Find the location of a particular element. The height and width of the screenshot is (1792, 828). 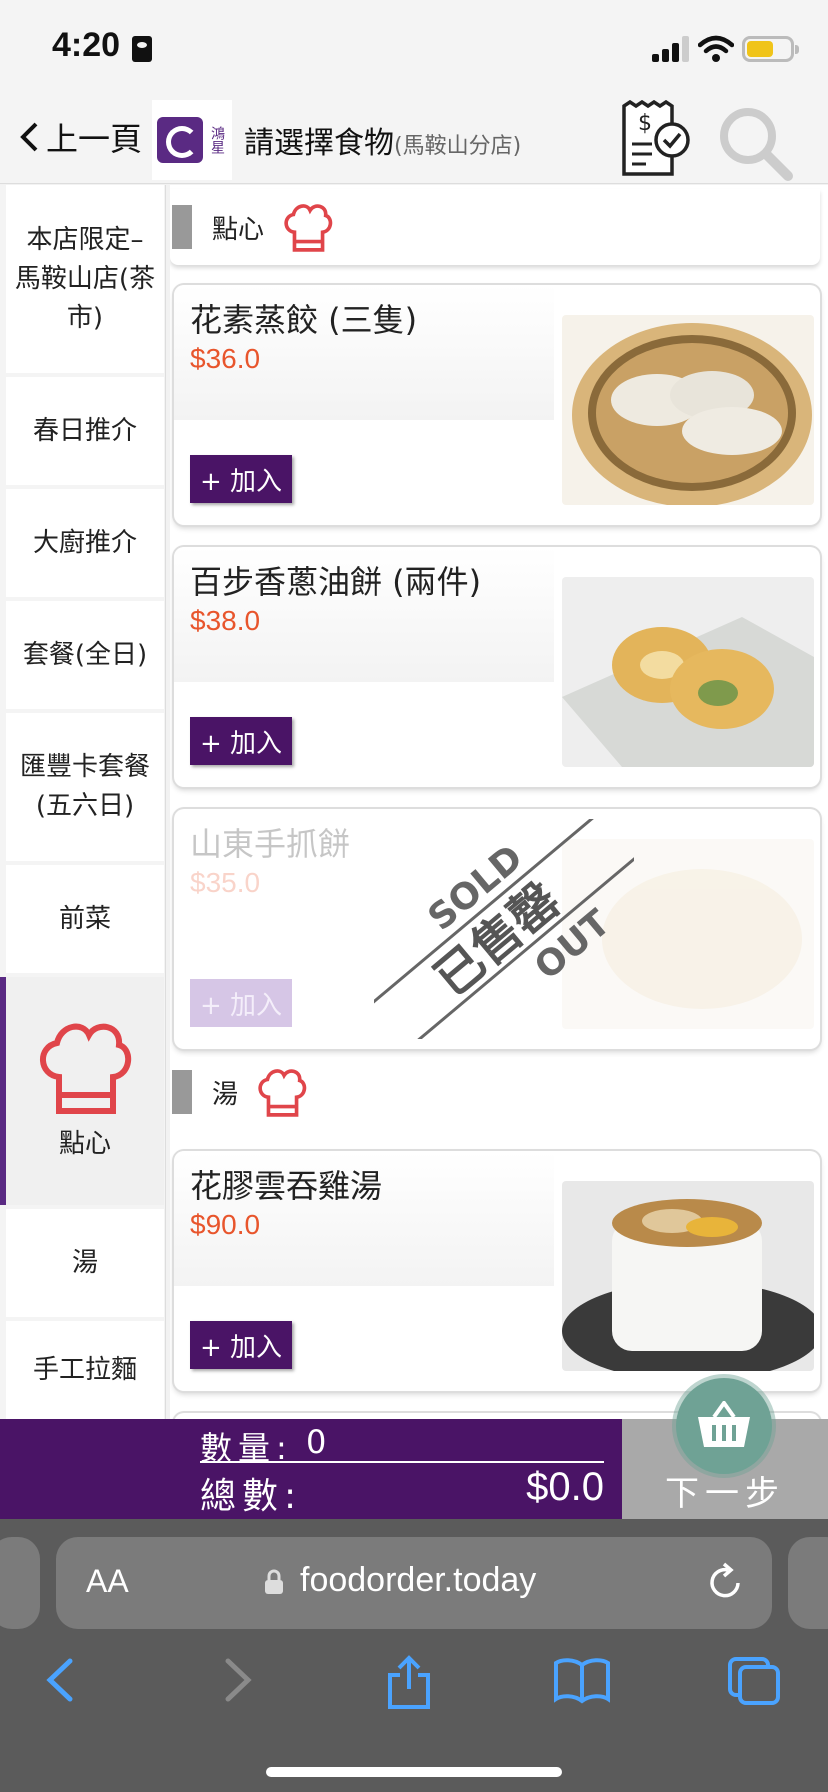

battery-icon is located at coordinates (770, 49).